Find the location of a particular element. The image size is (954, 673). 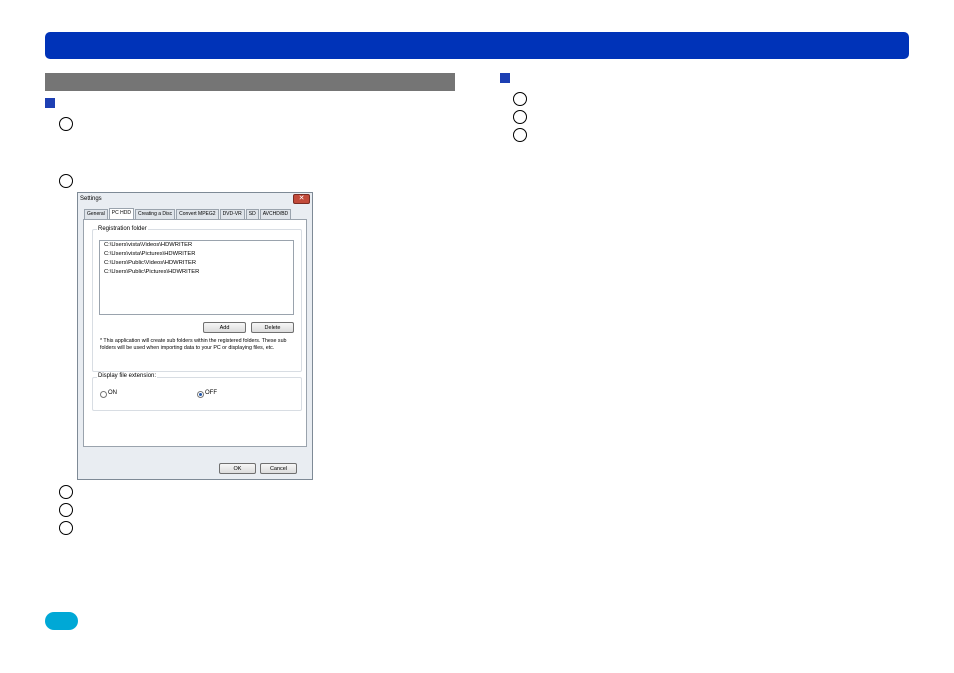

close-icon: ✕ is located at coordinates (301, 199).